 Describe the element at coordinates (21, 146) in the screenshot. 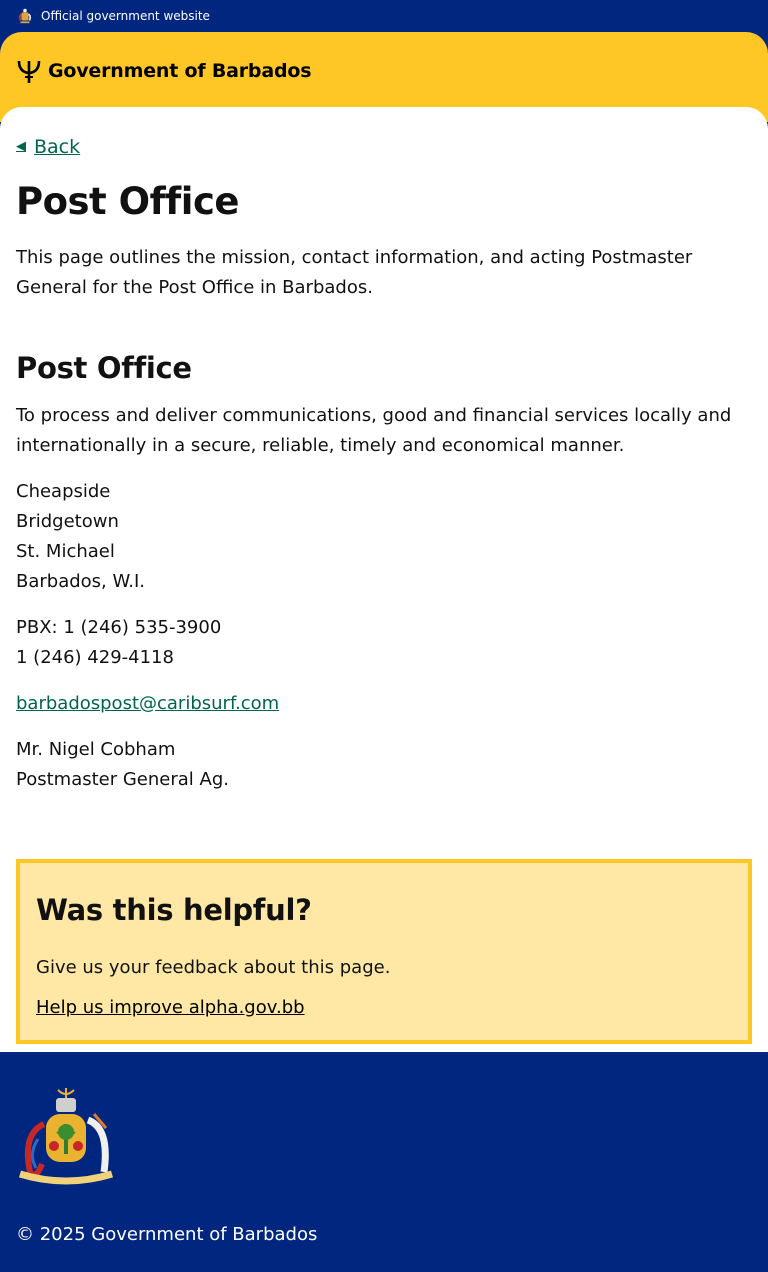

I see `arrow-left-icon: ◀` at that location.